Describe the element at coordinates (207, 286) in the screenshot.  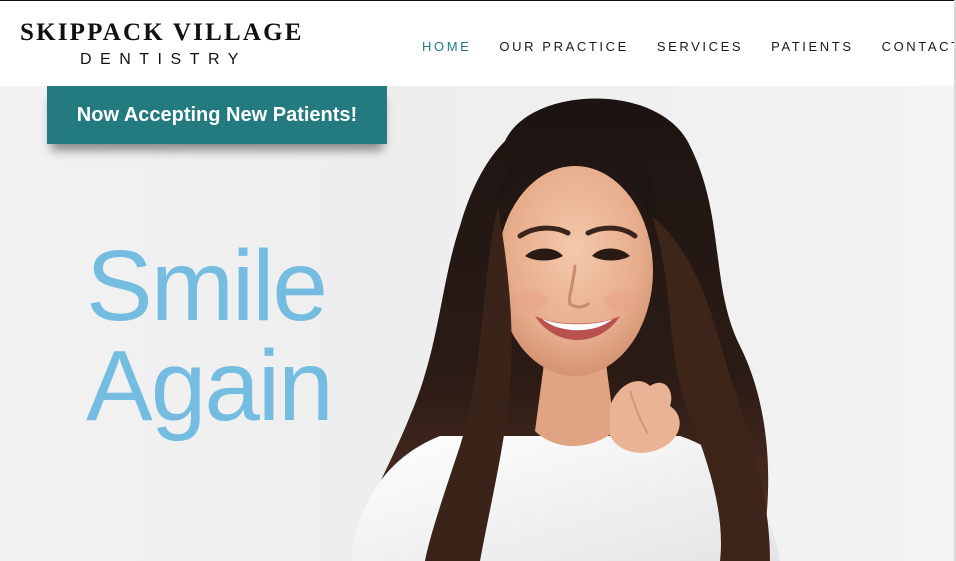
I see `headline-line-1: Smile` at that location.